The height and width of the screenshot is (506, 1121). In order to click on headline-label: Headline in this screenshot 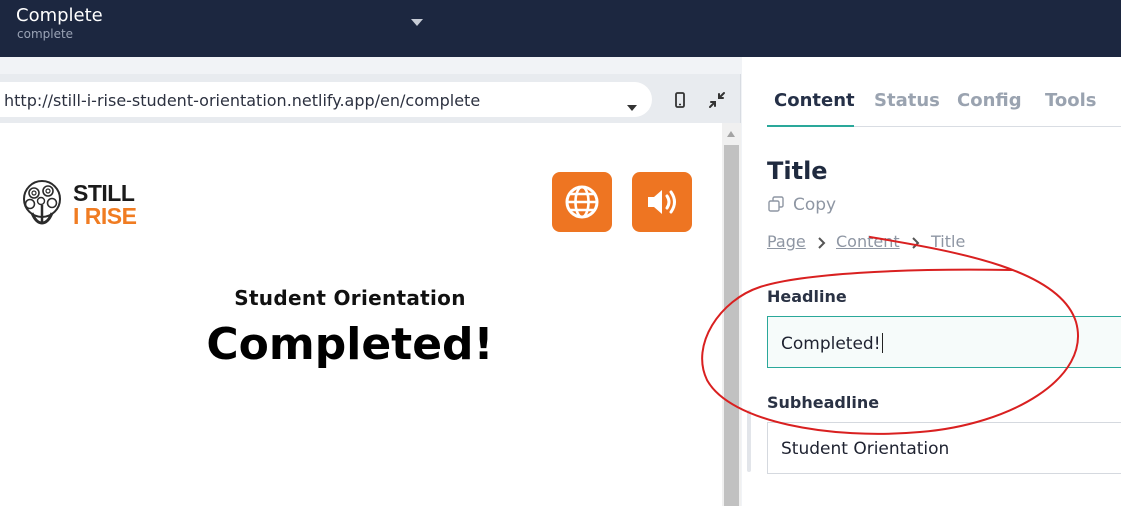, I will do `click(807, 296)`.